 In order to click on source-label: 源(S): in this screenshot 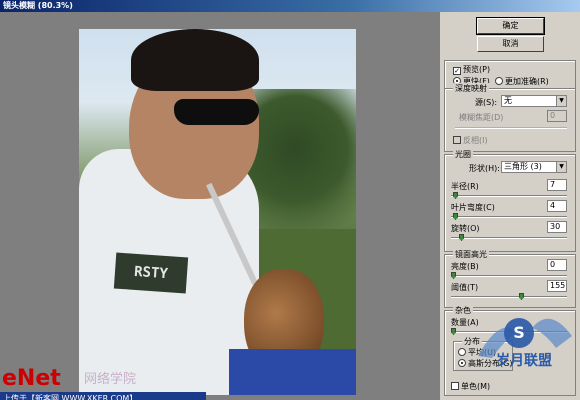, I will do `click(486, 102)`.